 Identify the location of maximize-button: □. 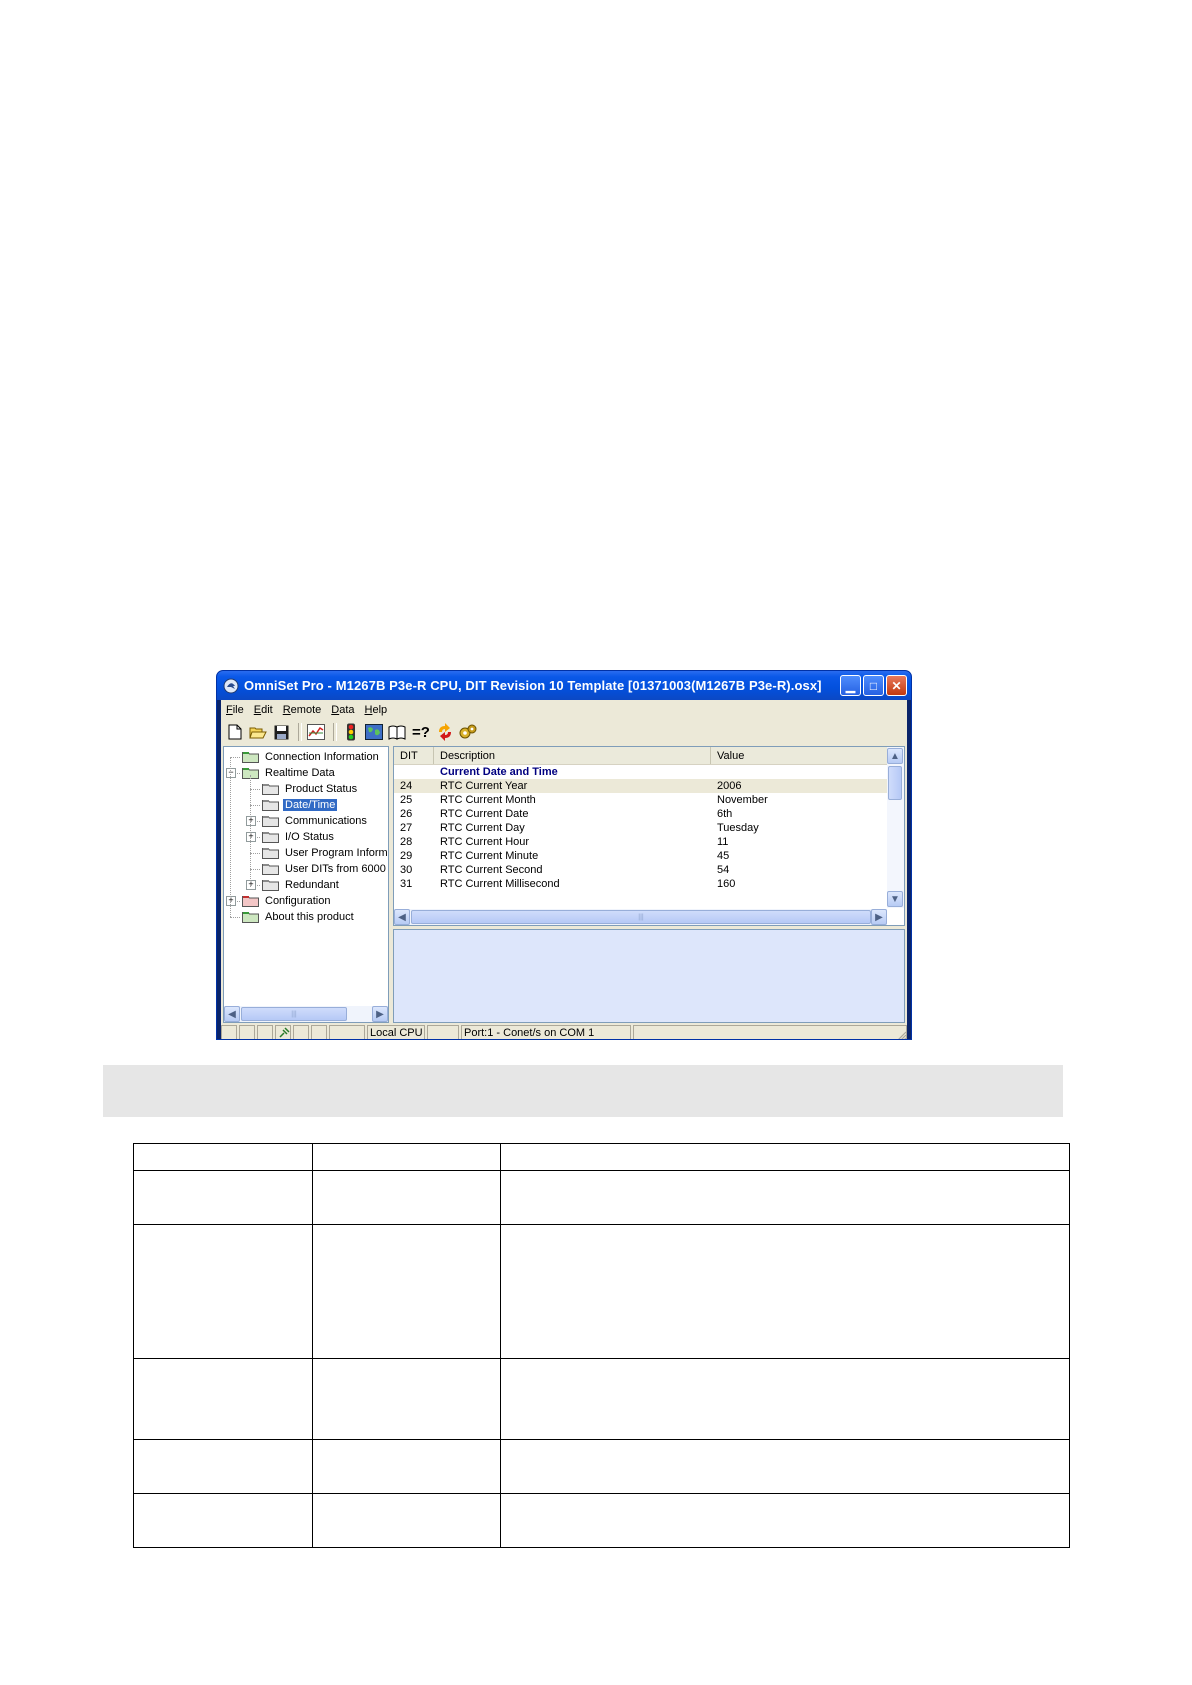
(873, 685).